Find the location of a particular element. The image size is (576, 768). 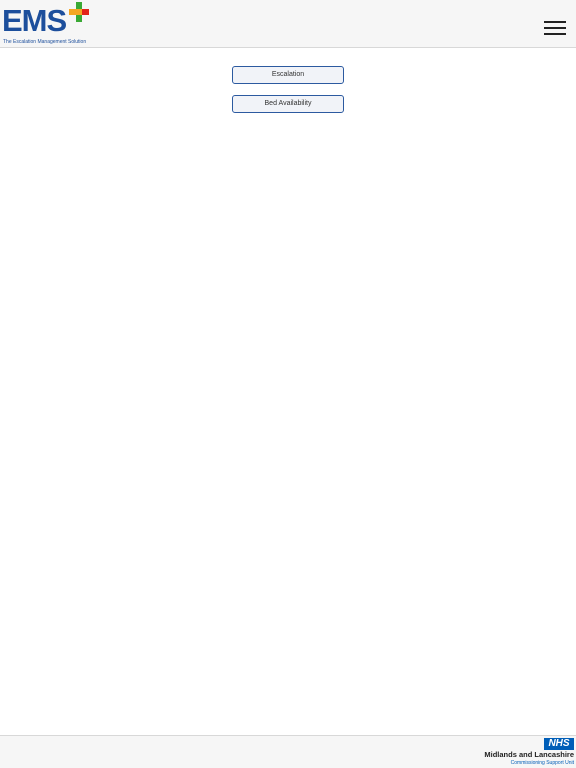

hamburger-menu-icon is located at coordinates (555, 29).